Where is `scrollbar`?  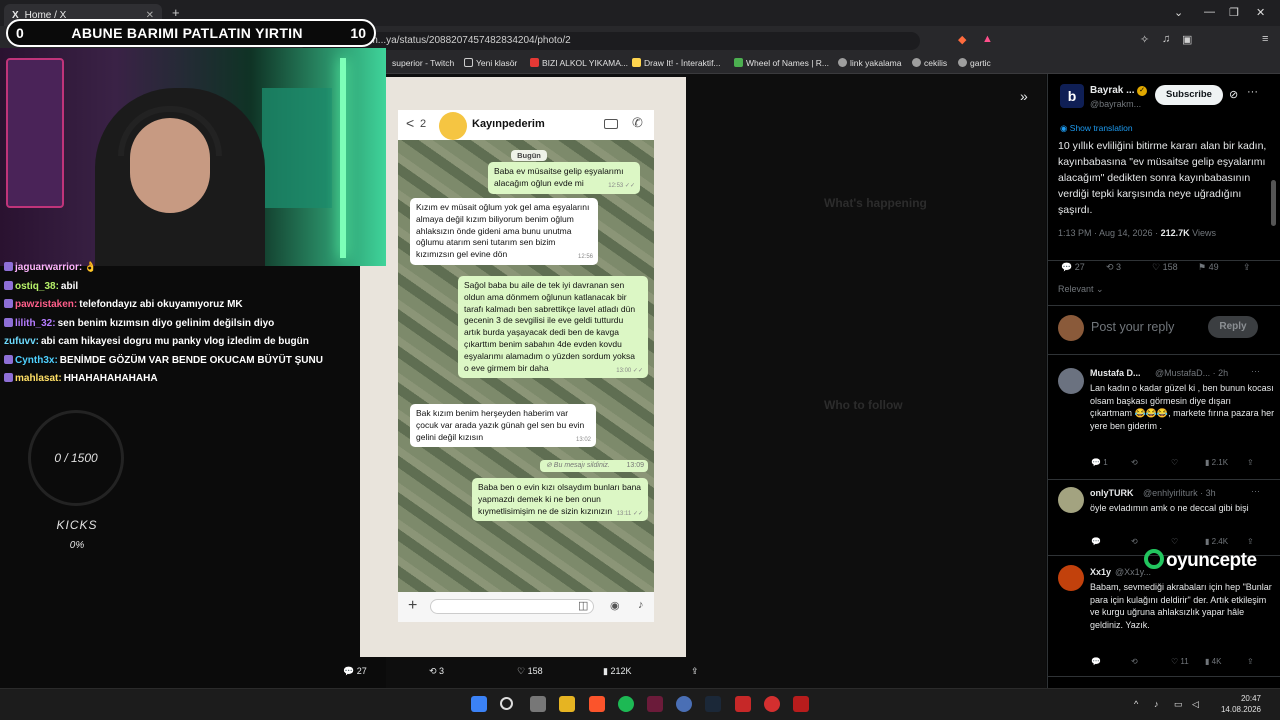 scrollbar is located at coordinates (1273, 203).